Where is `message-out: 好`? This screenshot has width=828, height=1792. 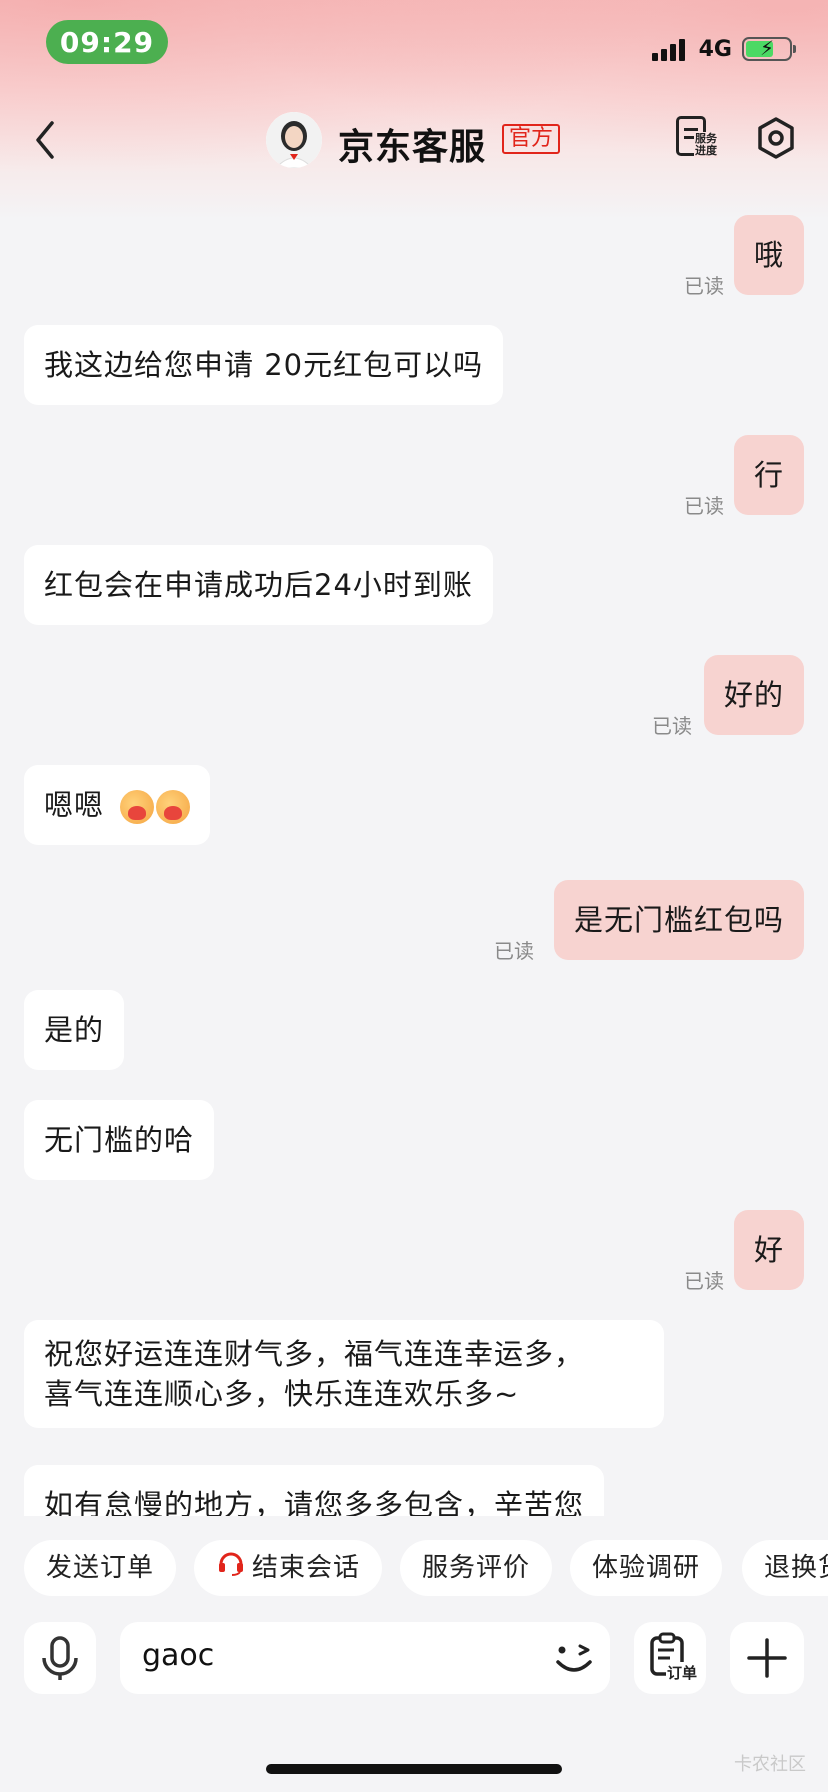
message-out: 好 is located at coordinates (768, 1250).